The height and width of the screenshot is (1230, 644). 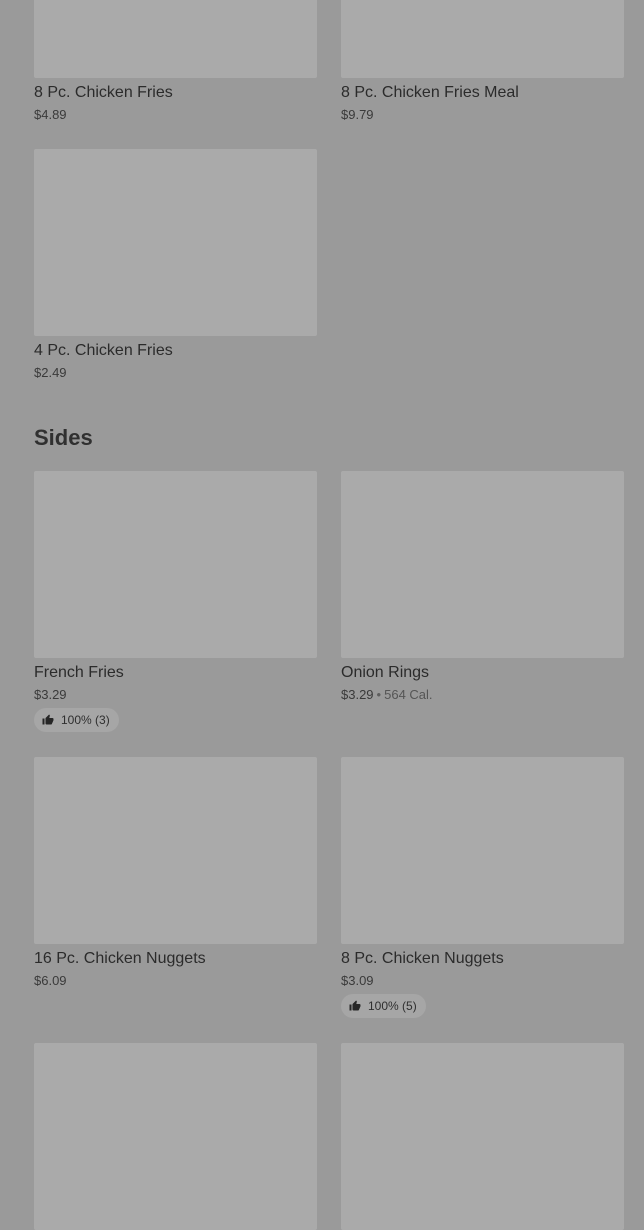 I want to click on menu-item-price: $2.49, so click(x=50, y=372).